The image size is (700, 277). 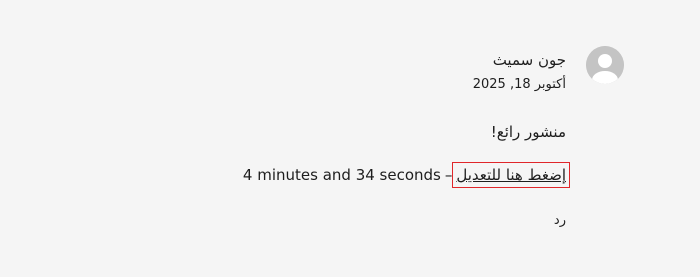 What do you see at coordinates (529, 60) in the screenshot?
I see `comment-author: جون سميث` at bounding box center [529, 60].